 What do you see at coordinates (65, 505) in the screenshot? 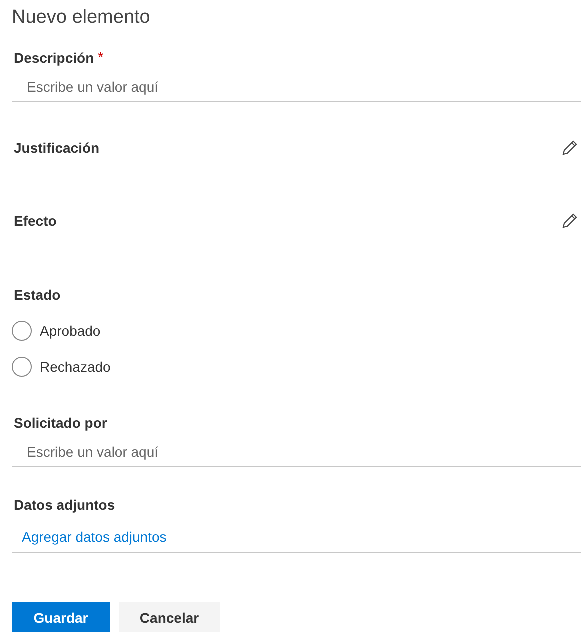
I see `field-label: Datos adjuntos` at bounding box center [65, 505].